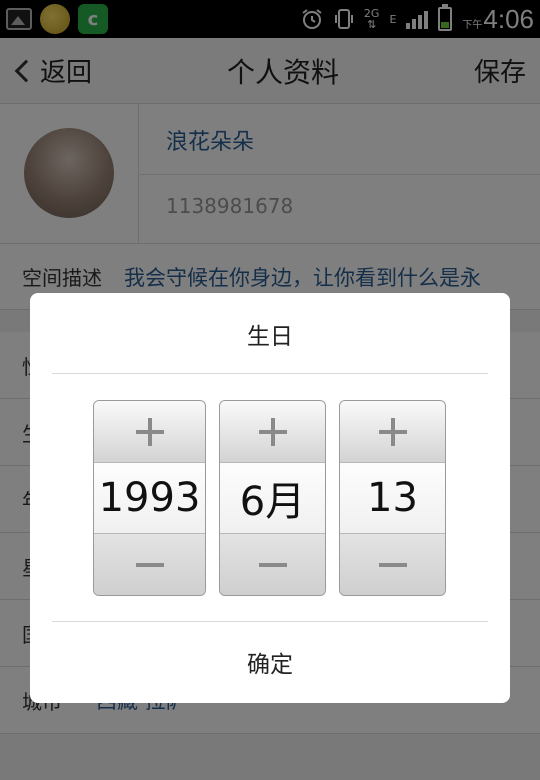 Image resolution: width=540 pixels, height=780 pixels. I want to click on year-increment-button, so click(149, 432).